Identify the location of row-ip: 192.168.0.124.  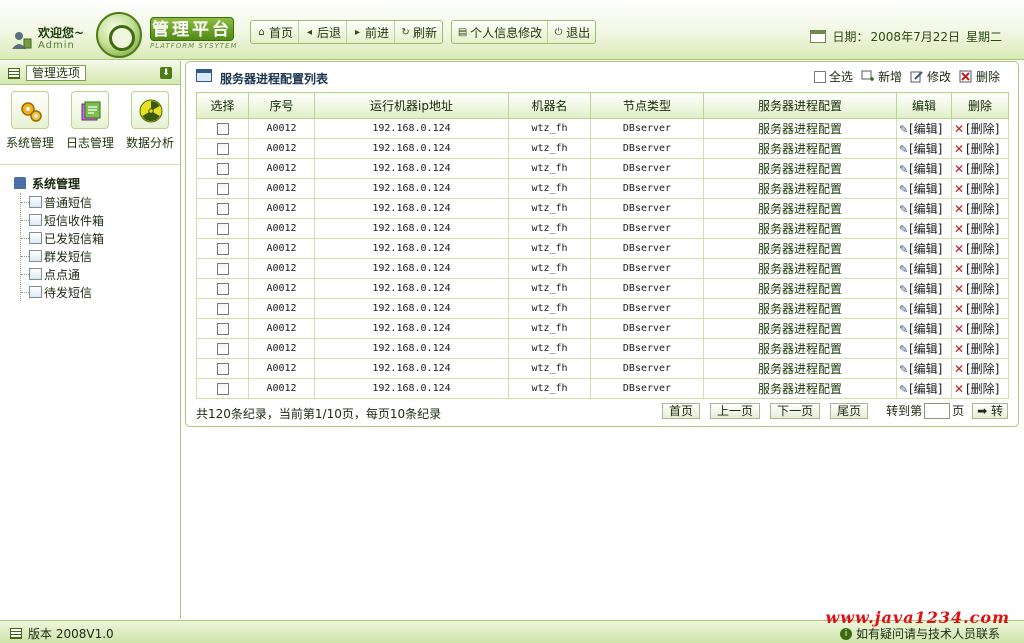
(411, 168).